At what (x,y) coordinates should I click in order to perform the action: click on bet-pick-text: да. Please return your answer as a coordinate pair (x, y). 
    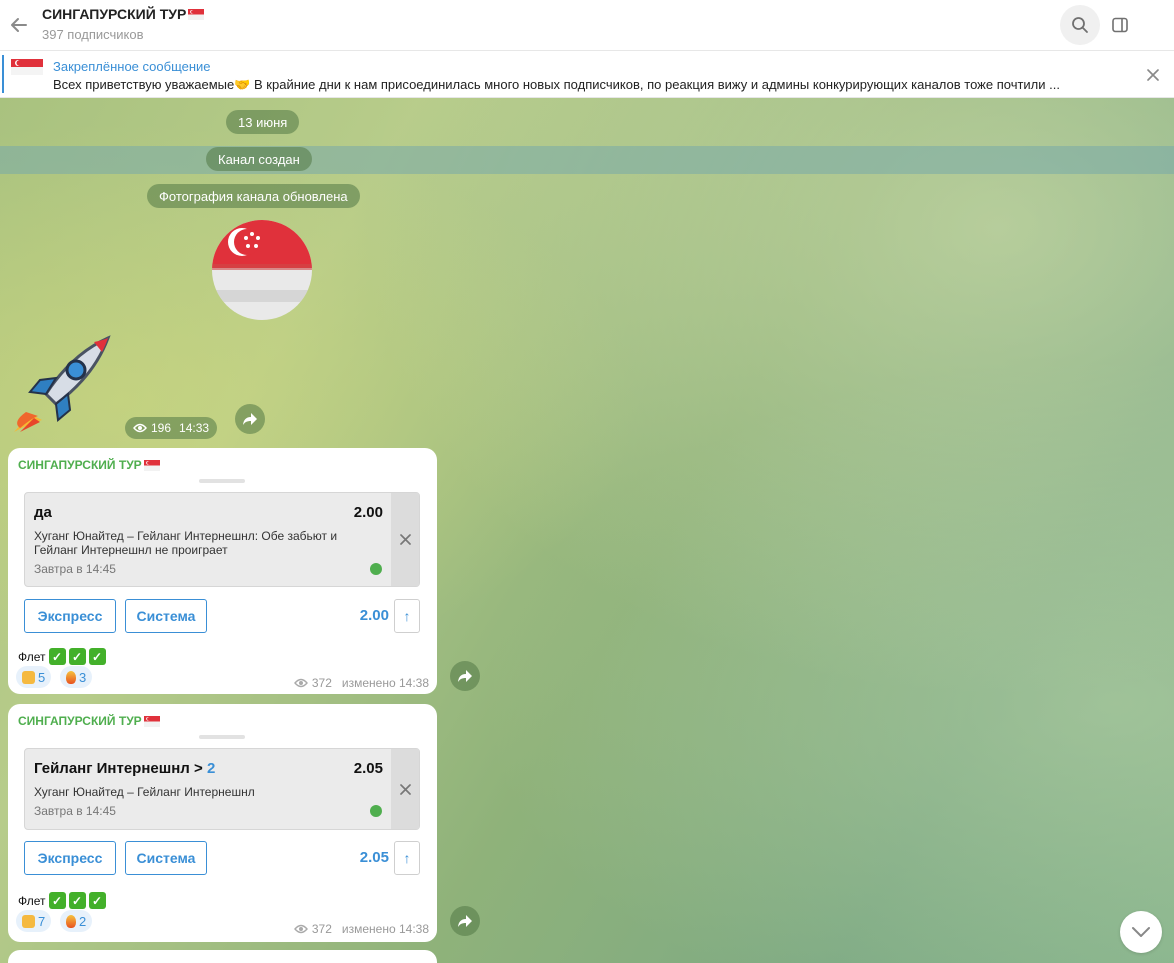
    Looking at the image, I should click on (43, 512).